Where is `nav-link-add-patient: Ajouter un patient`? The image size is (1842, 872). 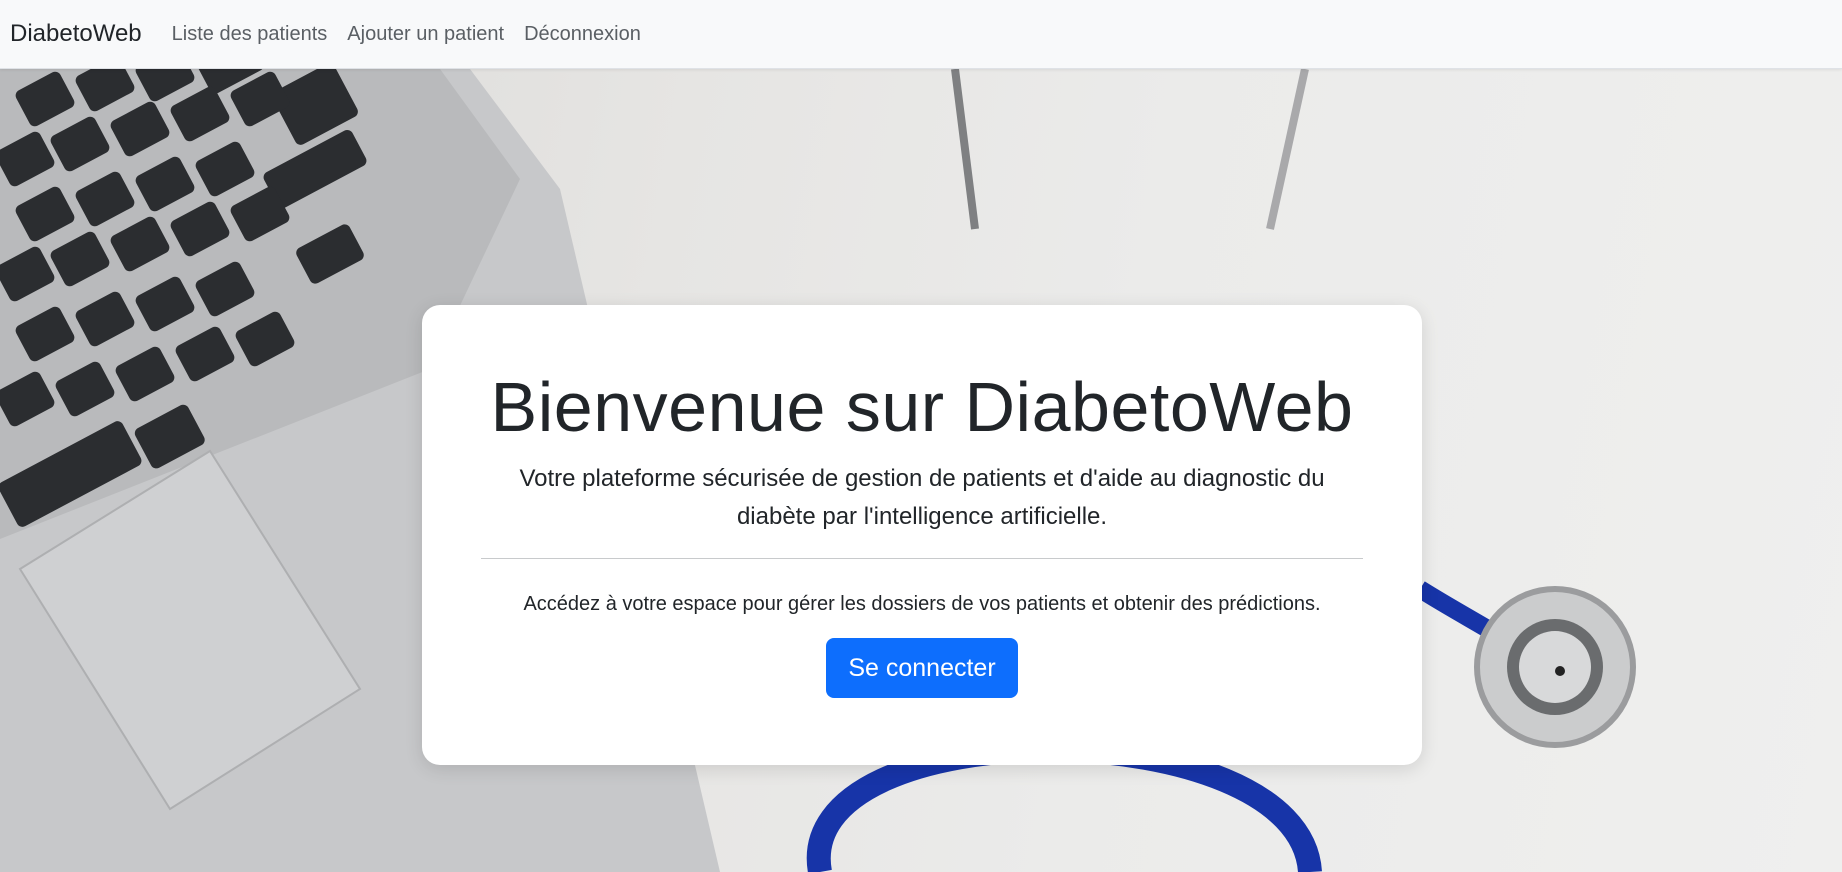
nav-link-add-patient: Ajouter un patient is located at coordinates (425, 34).